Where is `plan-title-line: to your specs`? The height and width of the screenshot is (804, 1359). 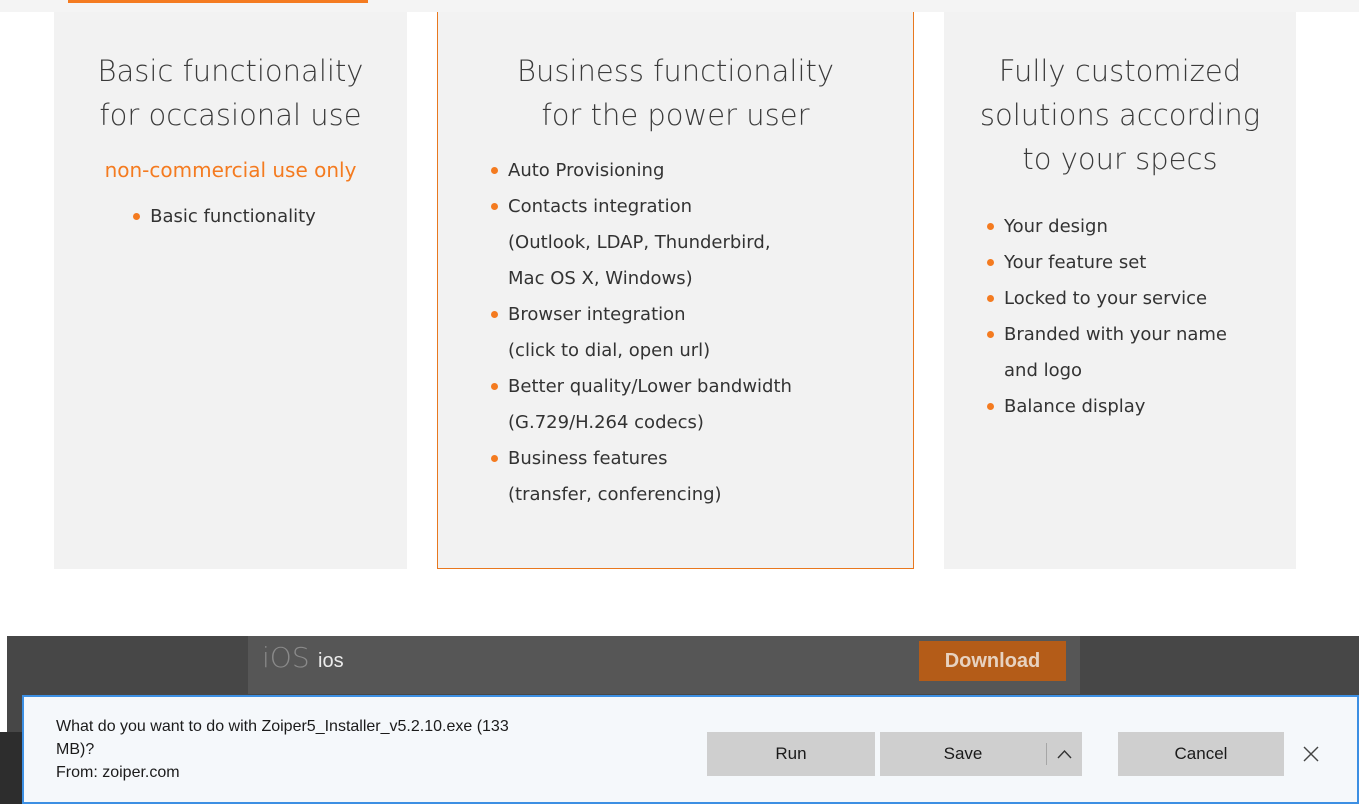 plan-title-line: to your specs is located at coordinates (1120, 159).